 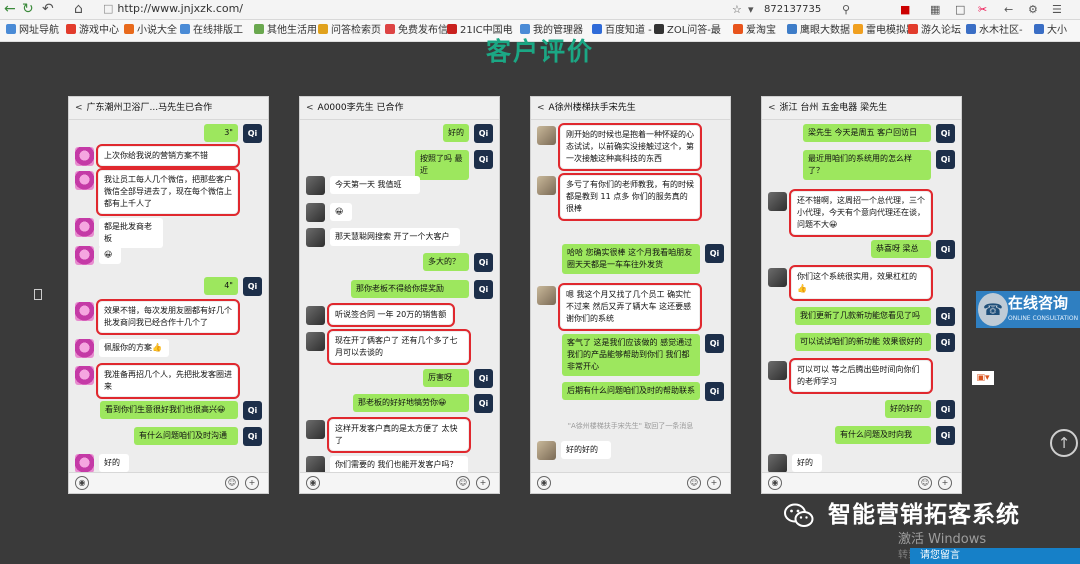 I want to click on message-bubble: 恭喜呀 梁总, so click(x=901, y=249).